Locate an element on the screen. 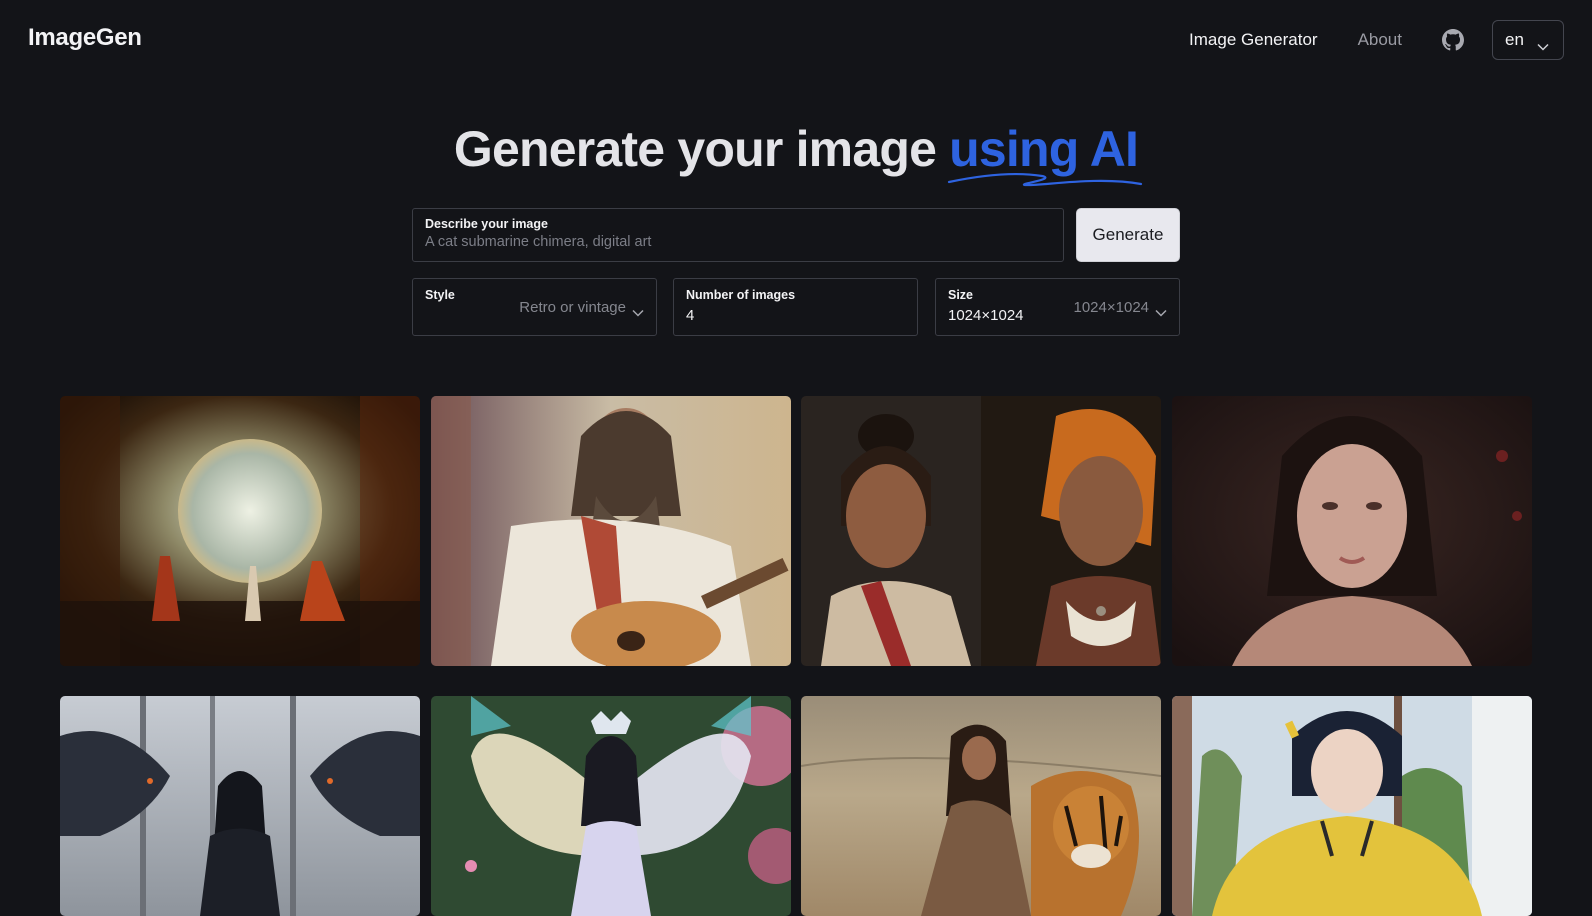  fantasy-palace-portal-image is located at coordinates (240, 531).